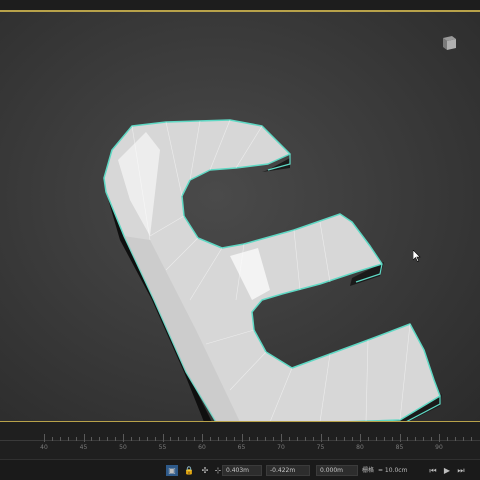  Describe the element at coordinates (123, 447) in the screenshot. I see `timeline-label: 50` at that location.